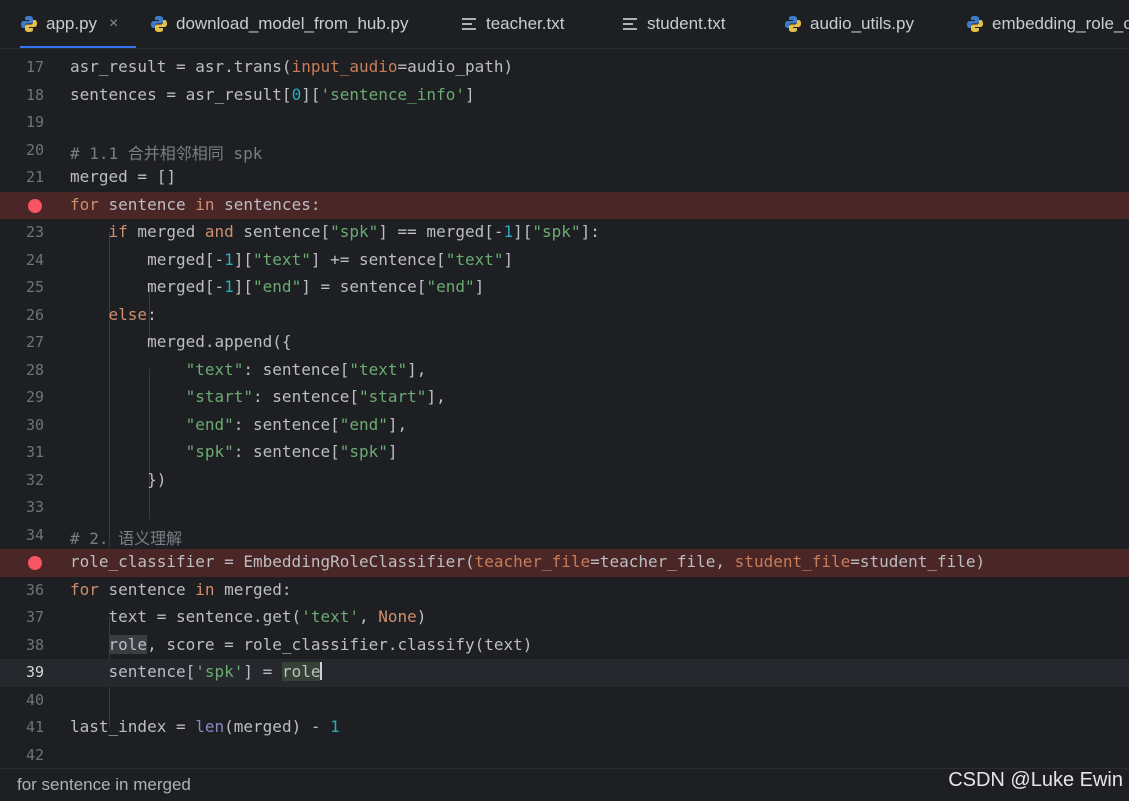 Image resolution: width=1129 pixels, height=801 pixels. Describe the element at coordinates (564, 316) in the screenshot. I see `code-line: 26 else:` at that location.